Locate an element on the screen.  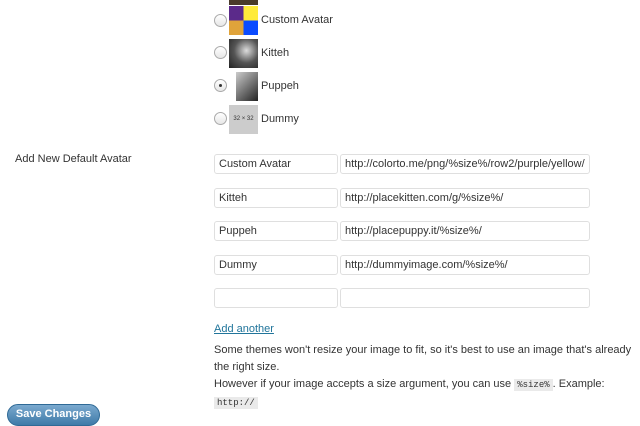
avatar-radio-kitteh is located at coordinates (220, 52).